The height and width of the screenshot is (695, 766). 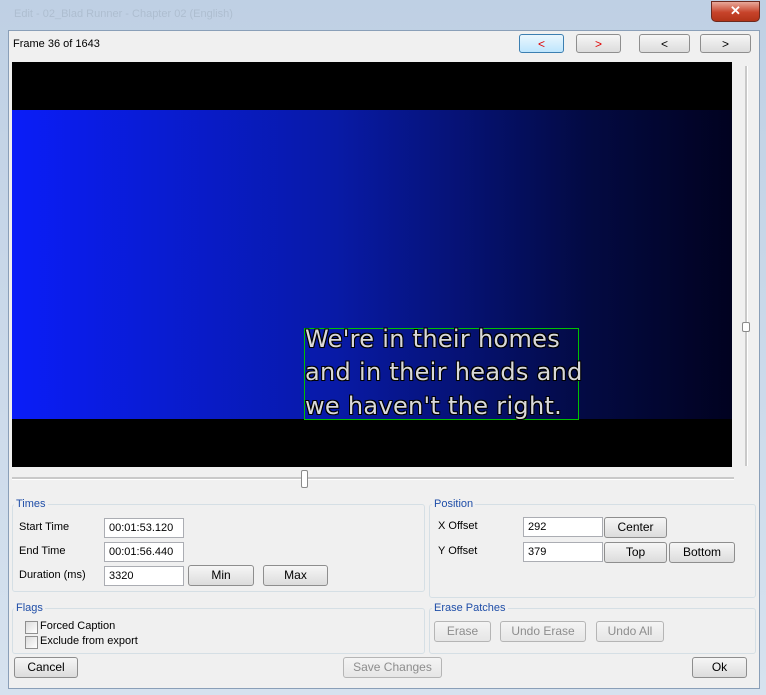 What do you see at coordinates (470, 608) in the screenshot?
I see `erase-patches-group-label: Erase Patches` at bounding box center [470, 608].